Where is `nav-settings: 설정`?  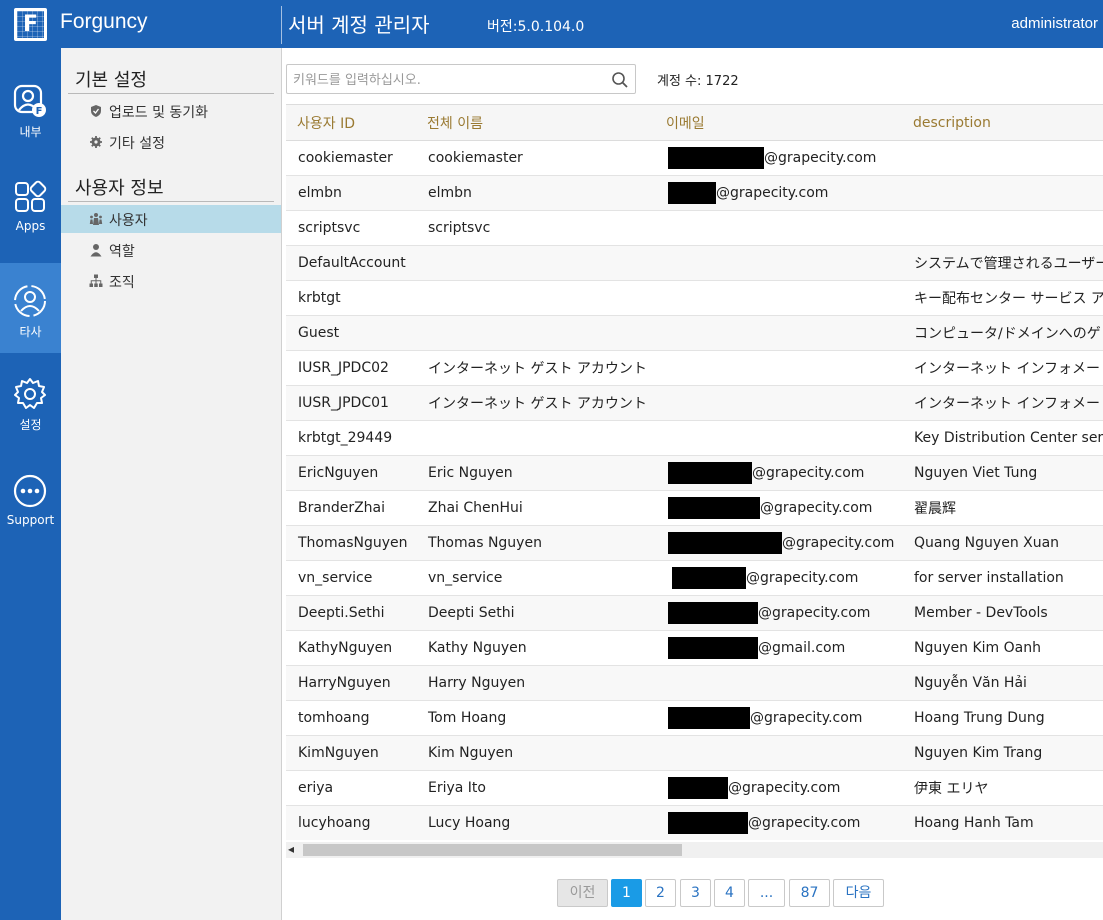
nav-settings: 설정 is located at coordinates (30, 401).